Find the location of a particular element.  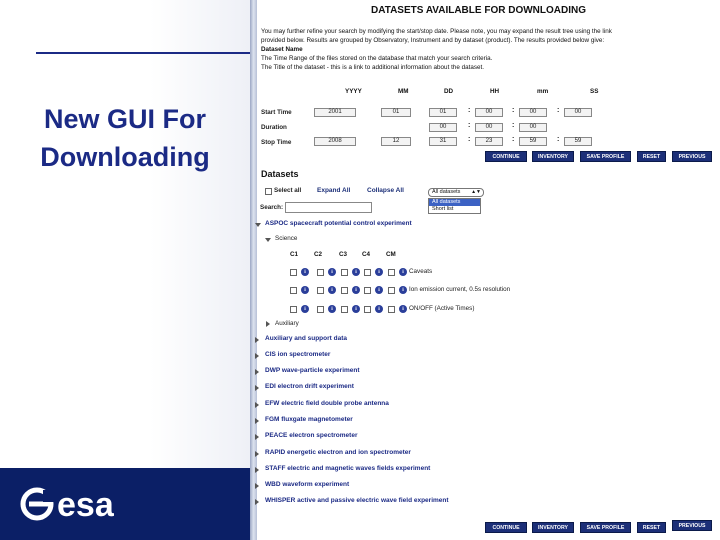

start-minute-field: 00 is located at coordinates (533, 112).